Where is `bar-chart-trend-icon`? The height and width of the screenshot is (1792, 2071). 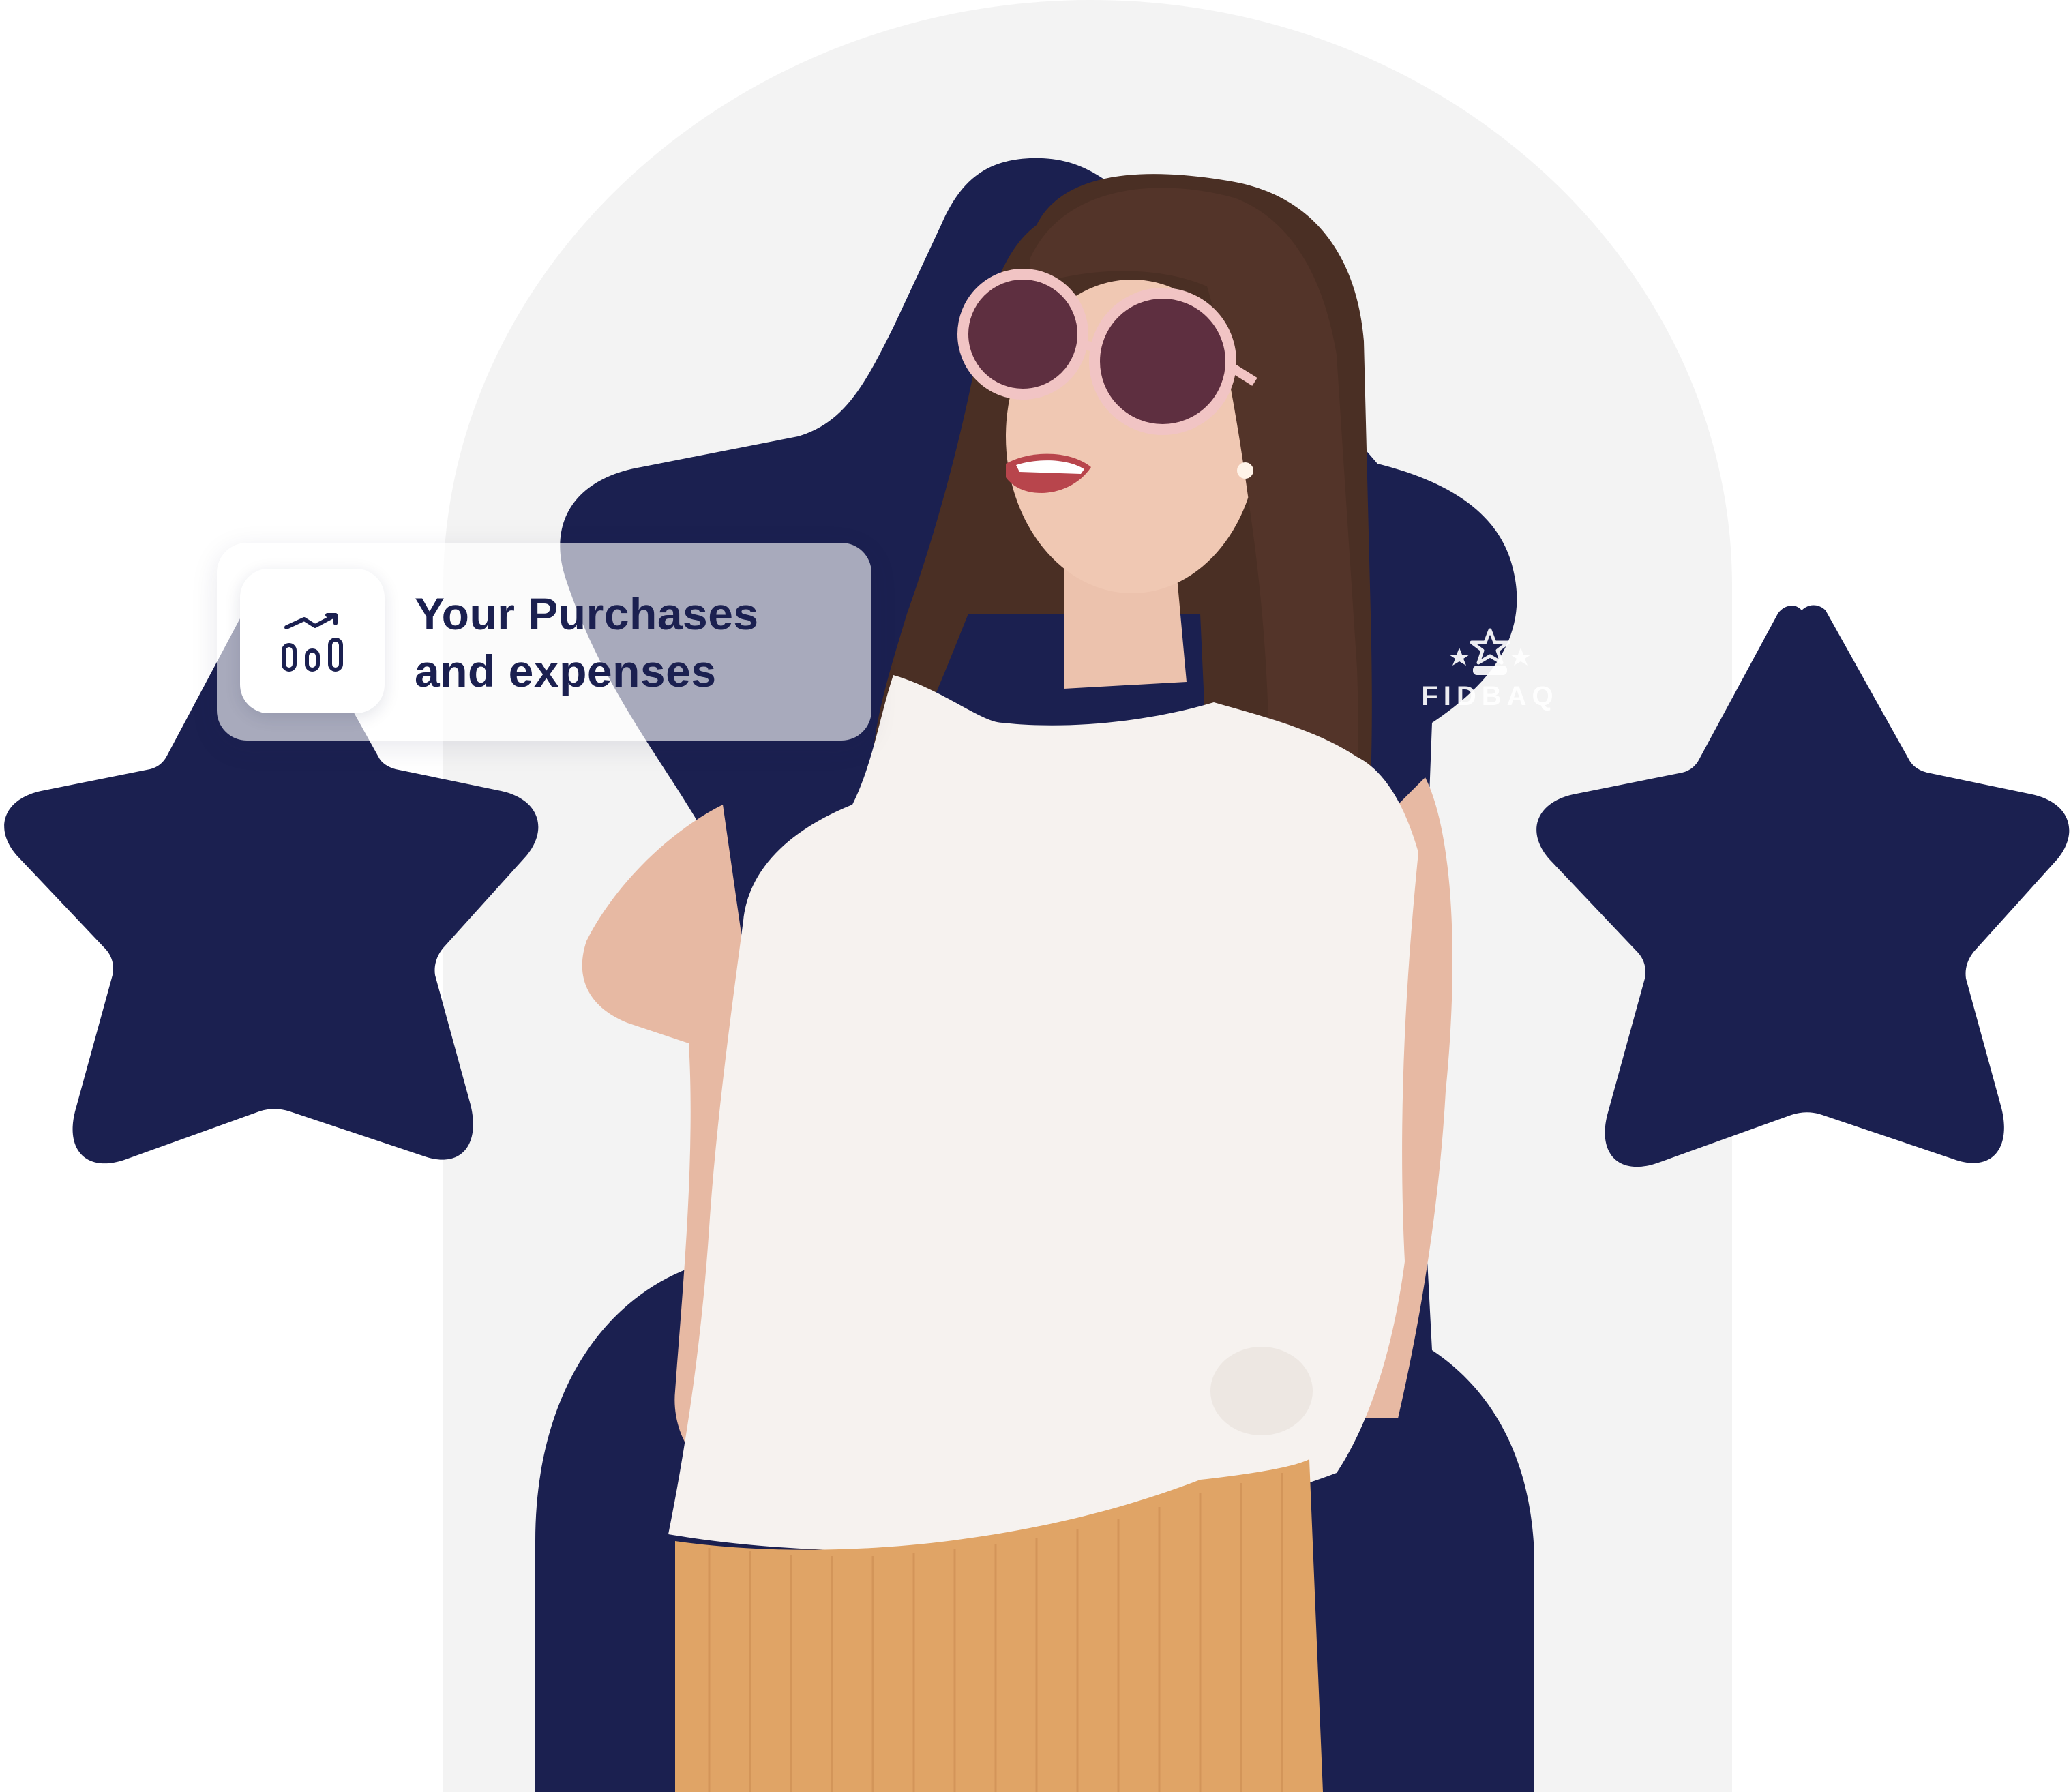
bar-chart-trend-icon is located at coordinates (313, 642).